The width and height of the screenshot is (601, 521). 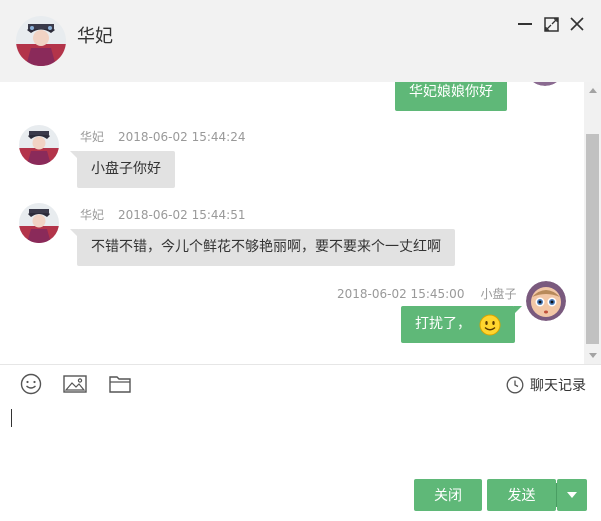 What do you see at coordinates (262, 247) in the screenshot?
I see `message-bubble-contact: 不错不错，今儿个鲜花不够艳丽啊，要不要来个一丈红啊` at bounding box center [262, 247].